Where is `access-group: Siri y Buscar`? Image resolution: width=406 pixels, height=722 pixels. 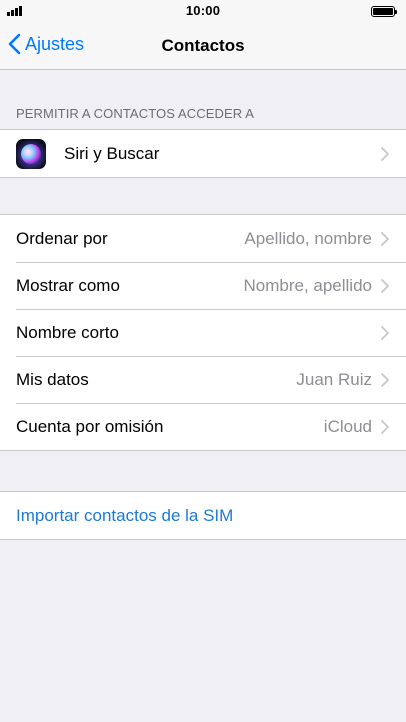 access-group: Siri y Buscar is located at coordinates (203, 153).